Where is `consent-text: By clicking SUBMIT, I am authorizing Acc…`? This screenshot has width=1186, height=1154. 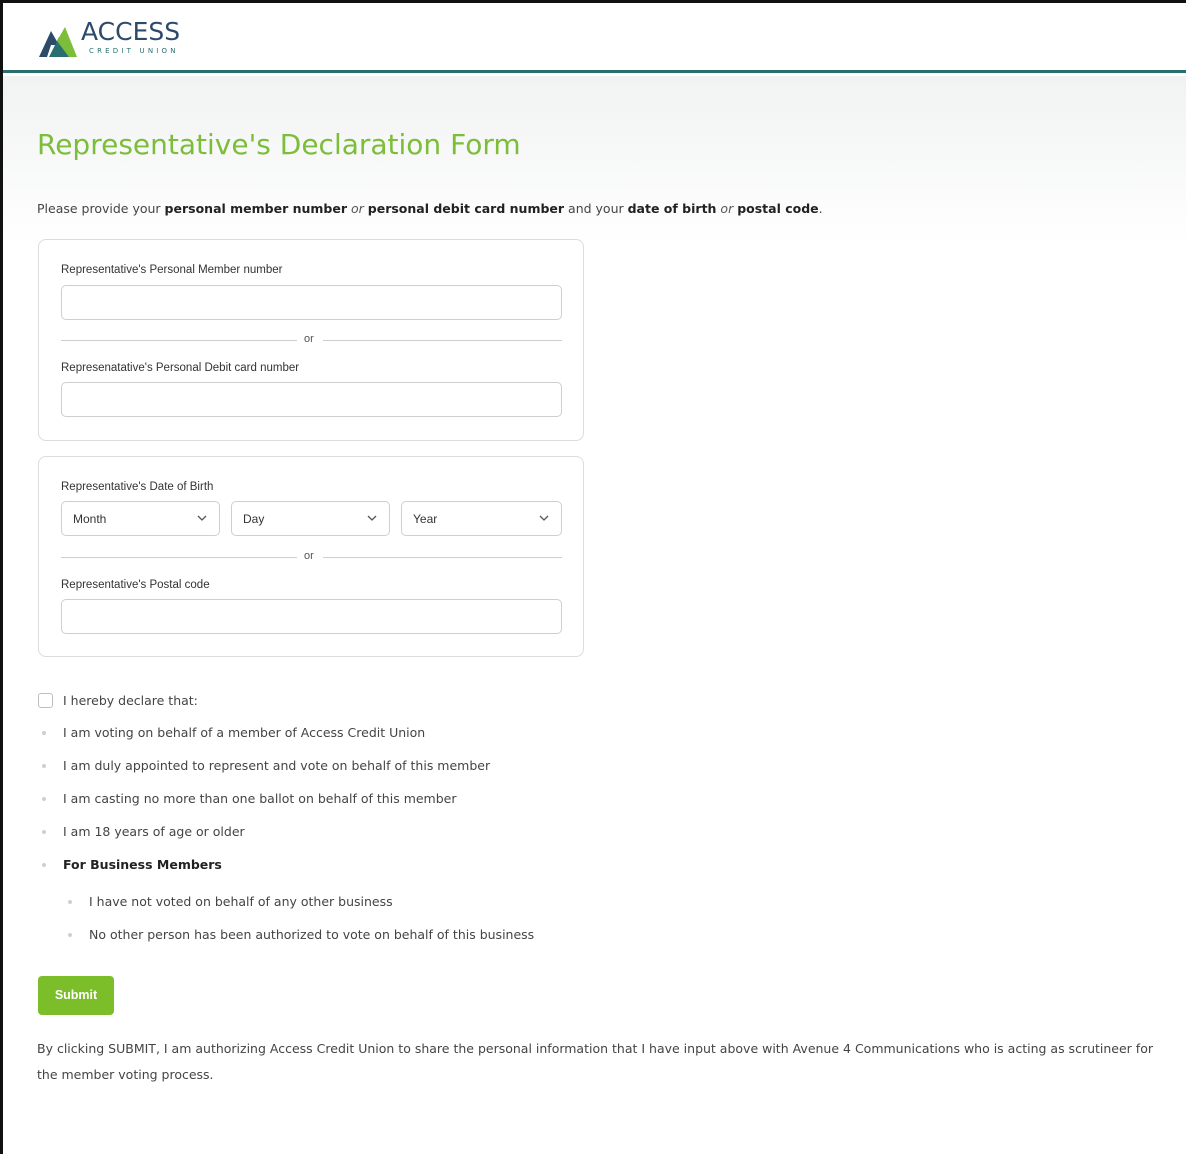
consent-text: By clicking SUBMIT, I am authorizing Acc… is located at coordinates (595, 1061).